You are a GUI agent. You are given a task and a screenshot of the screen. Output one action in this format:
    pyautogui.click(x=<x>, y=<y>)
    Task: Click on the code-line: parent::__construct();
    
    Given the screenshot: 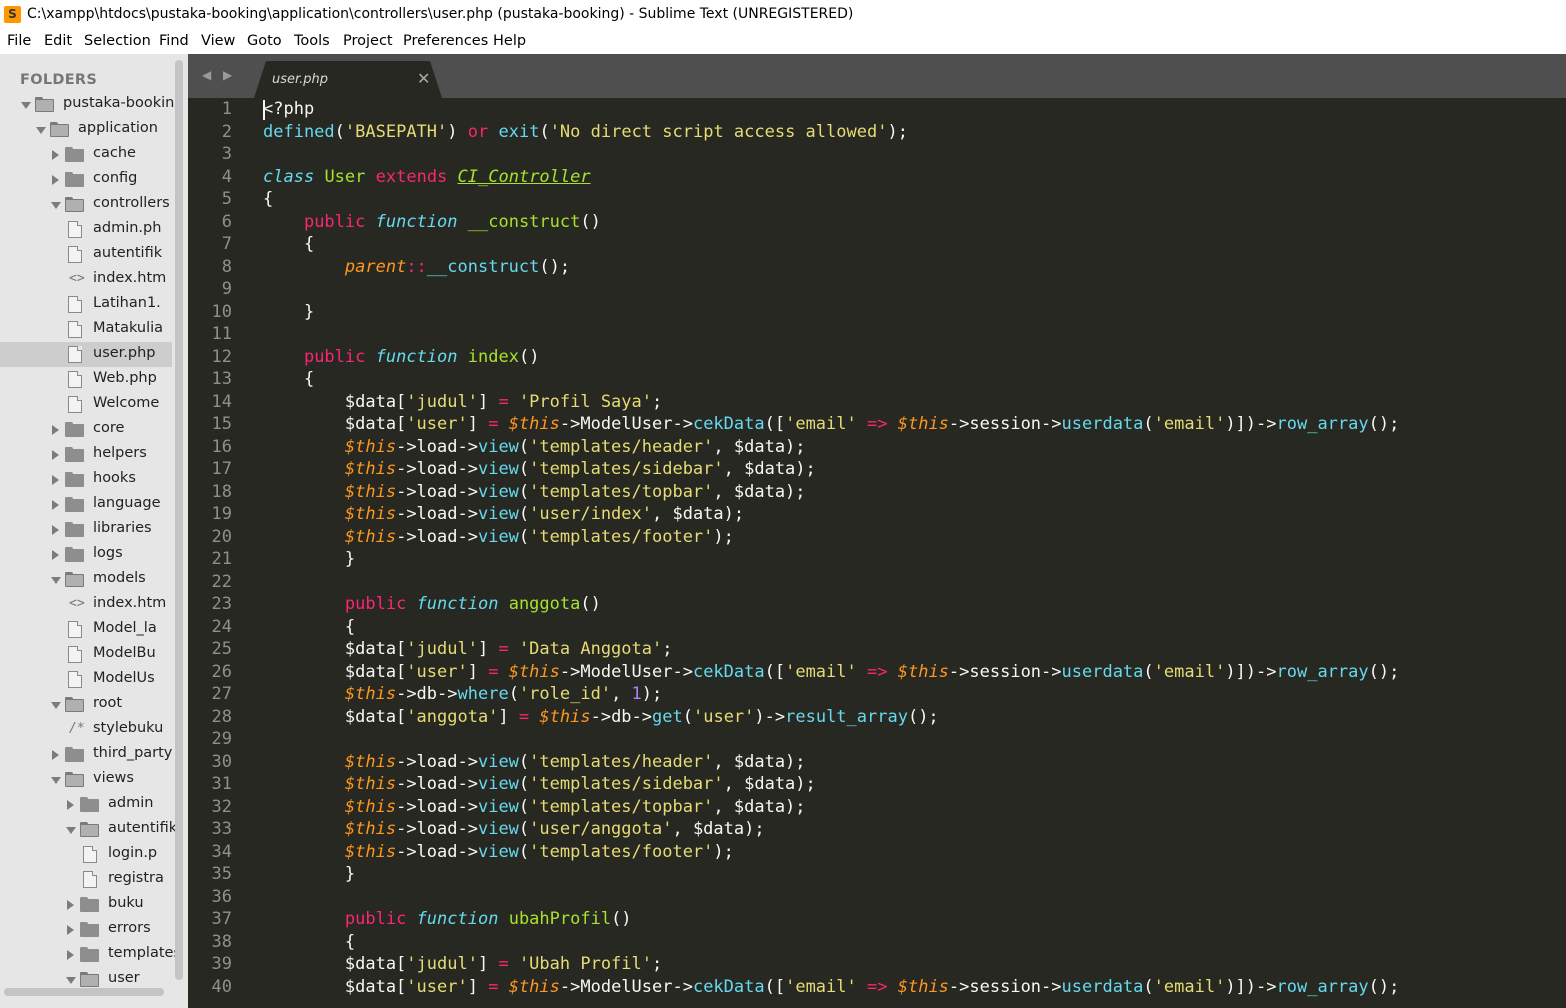 What is the action you would take?
    pyautogui.click(x=416, y=267)
    